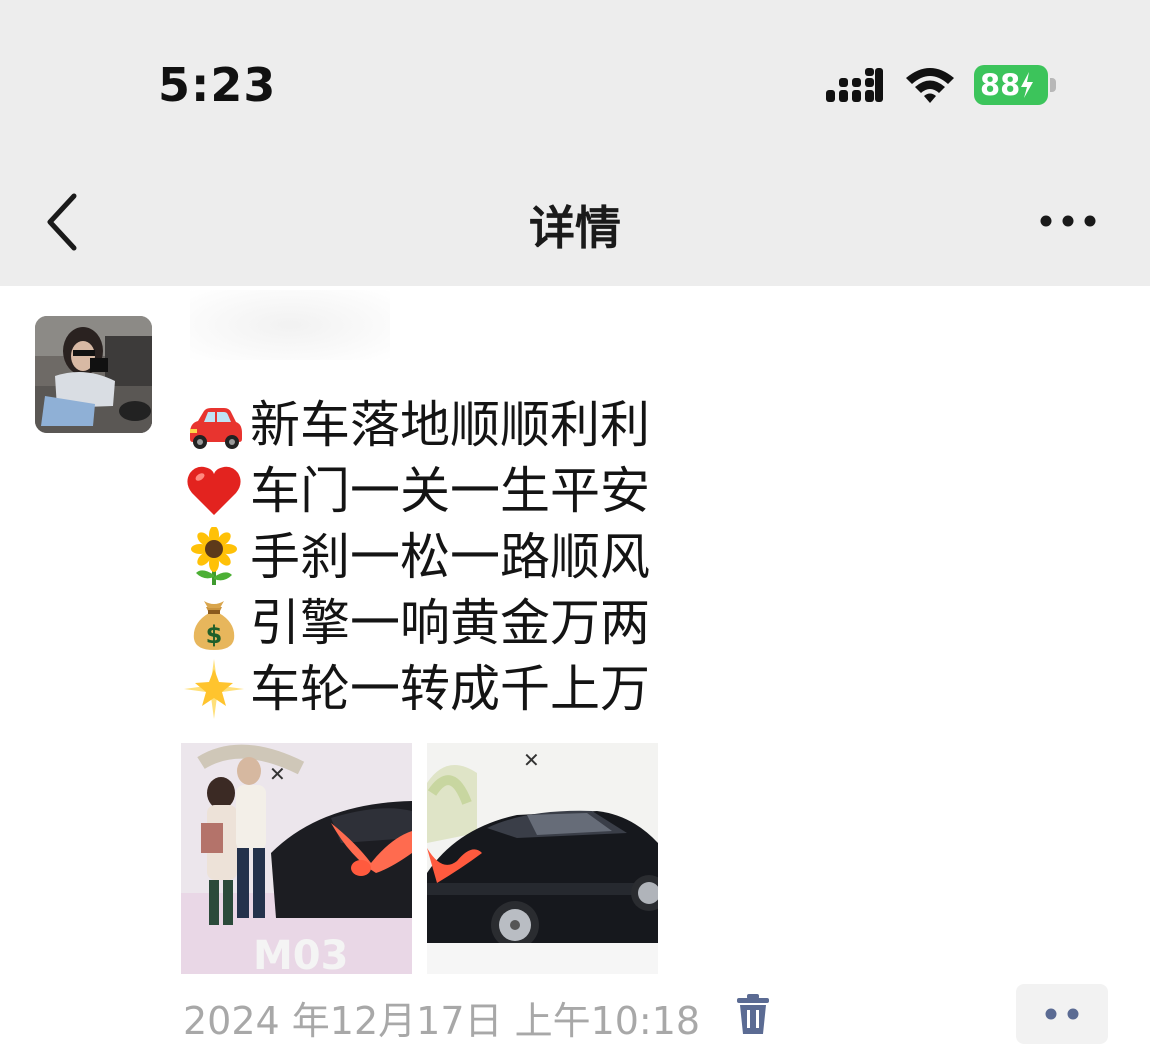  I want to click on star-emoji-icon, so click(214, 689).